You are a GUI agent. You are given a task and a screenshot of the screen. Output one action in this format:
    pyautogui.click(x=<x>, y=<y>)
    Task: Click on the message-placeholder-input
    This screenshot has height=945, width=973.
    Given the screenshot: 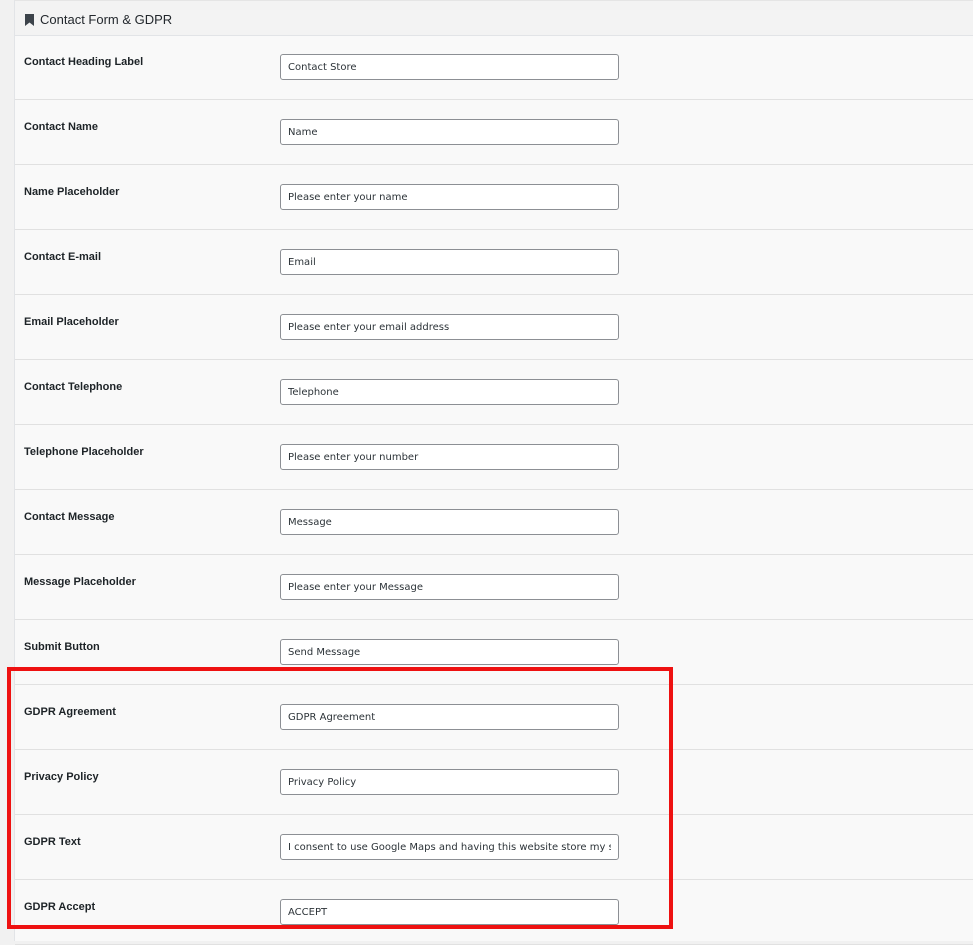 What is the action you would take?
    pyautogui.click(x=449, y=587)
    